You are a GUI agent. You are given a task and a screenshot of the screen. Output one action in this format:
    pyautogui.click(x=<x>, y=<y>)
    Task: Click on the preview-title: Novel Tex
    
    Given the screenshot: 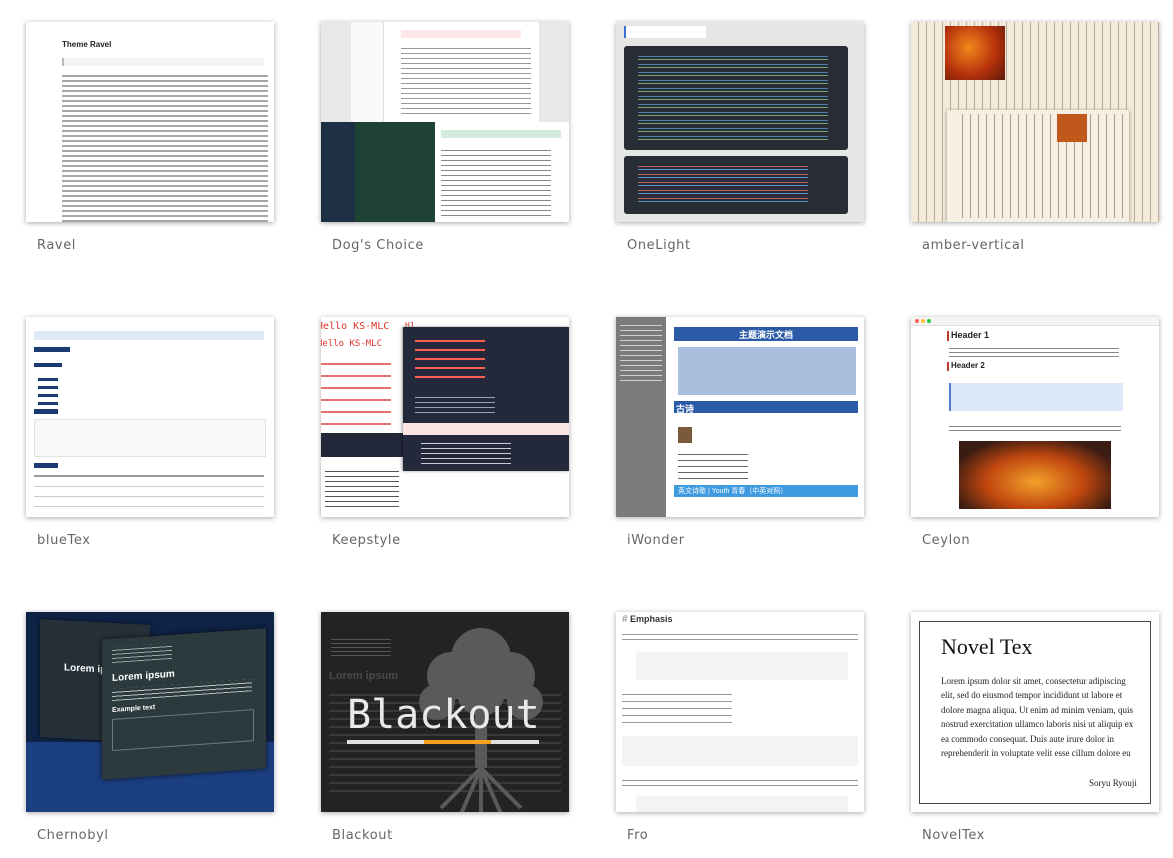 What is the action you would take?
    pyautogui.click(x=987, y=646)
    